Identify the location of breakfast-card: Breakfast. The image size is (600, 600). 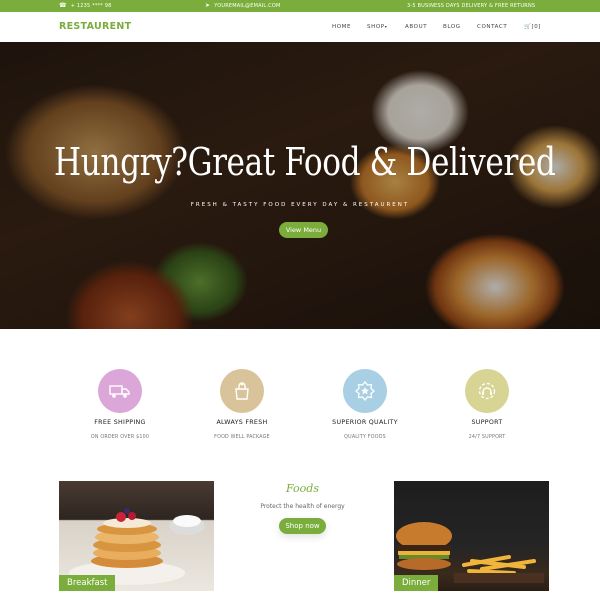
(136, 536).